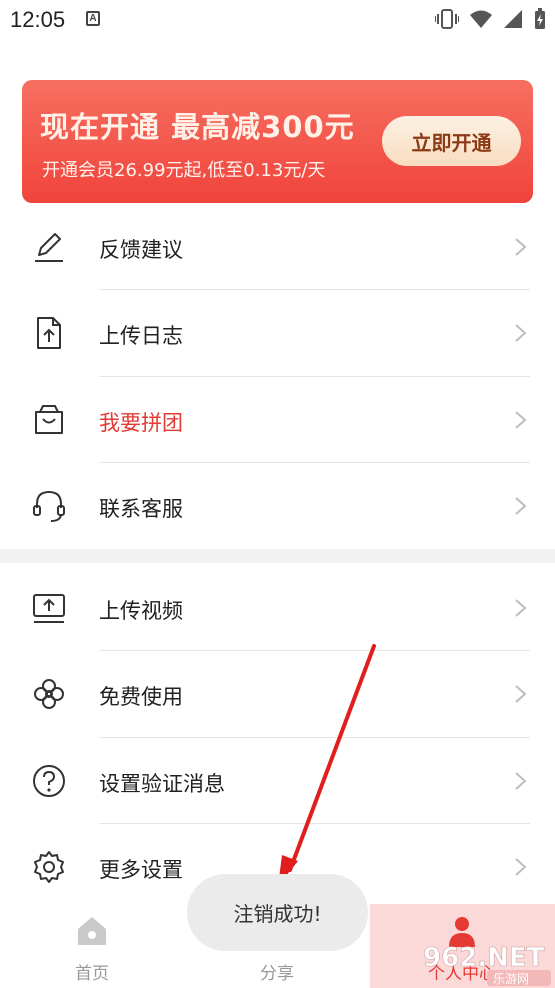  Describe the element at coordinates (92, 974) in the screenshot. I see `nav-label: 首页` at that location.